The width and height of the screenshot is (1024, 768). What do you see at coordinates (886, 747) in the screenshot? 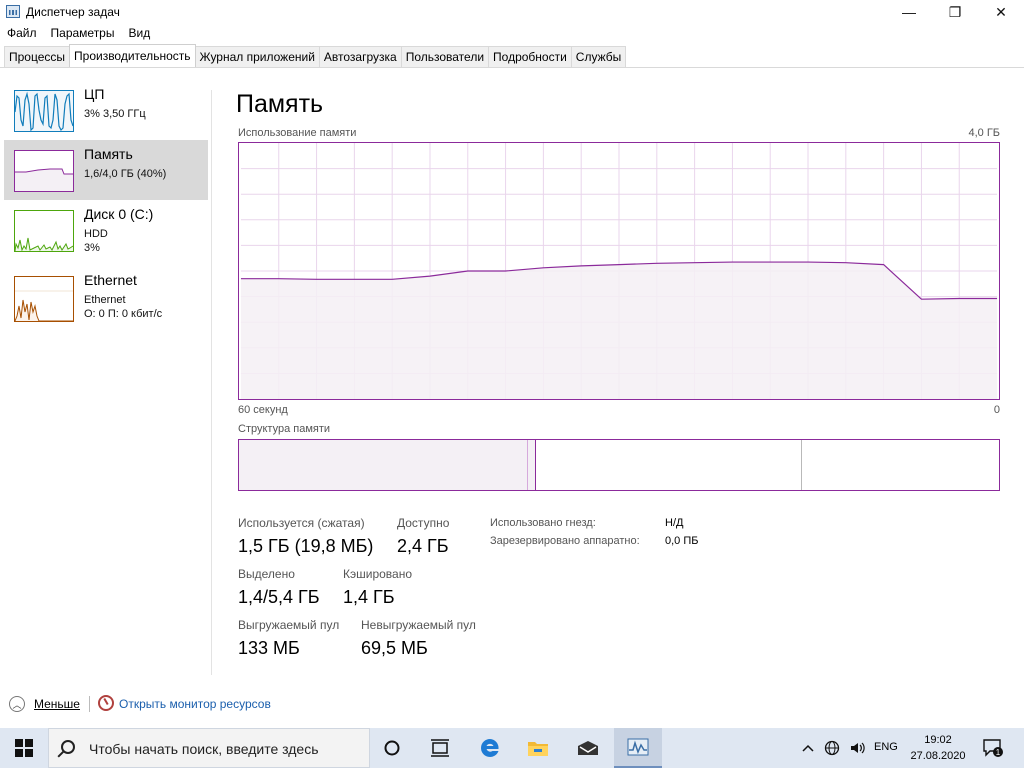
I see `input-language-indicator: ENG` at bounding box center [886, 747].